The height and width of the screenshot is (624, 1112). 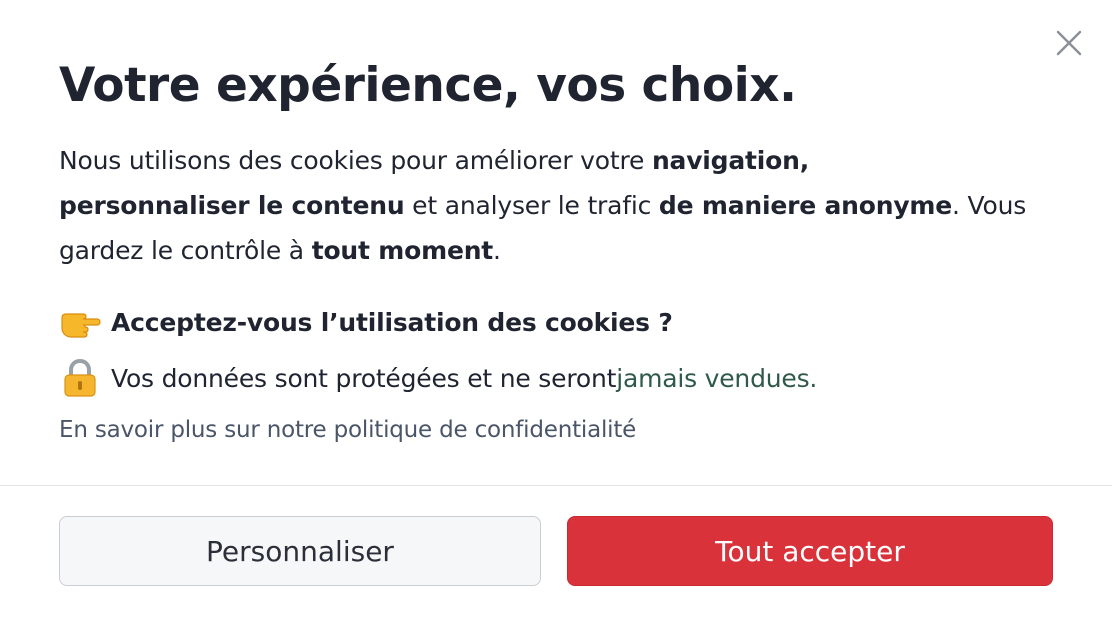 What do you see at coordinates (805, 205) in the screenshot?
I see `description-emphasis: de maniere anonyme` at bounding box center [805, 205].